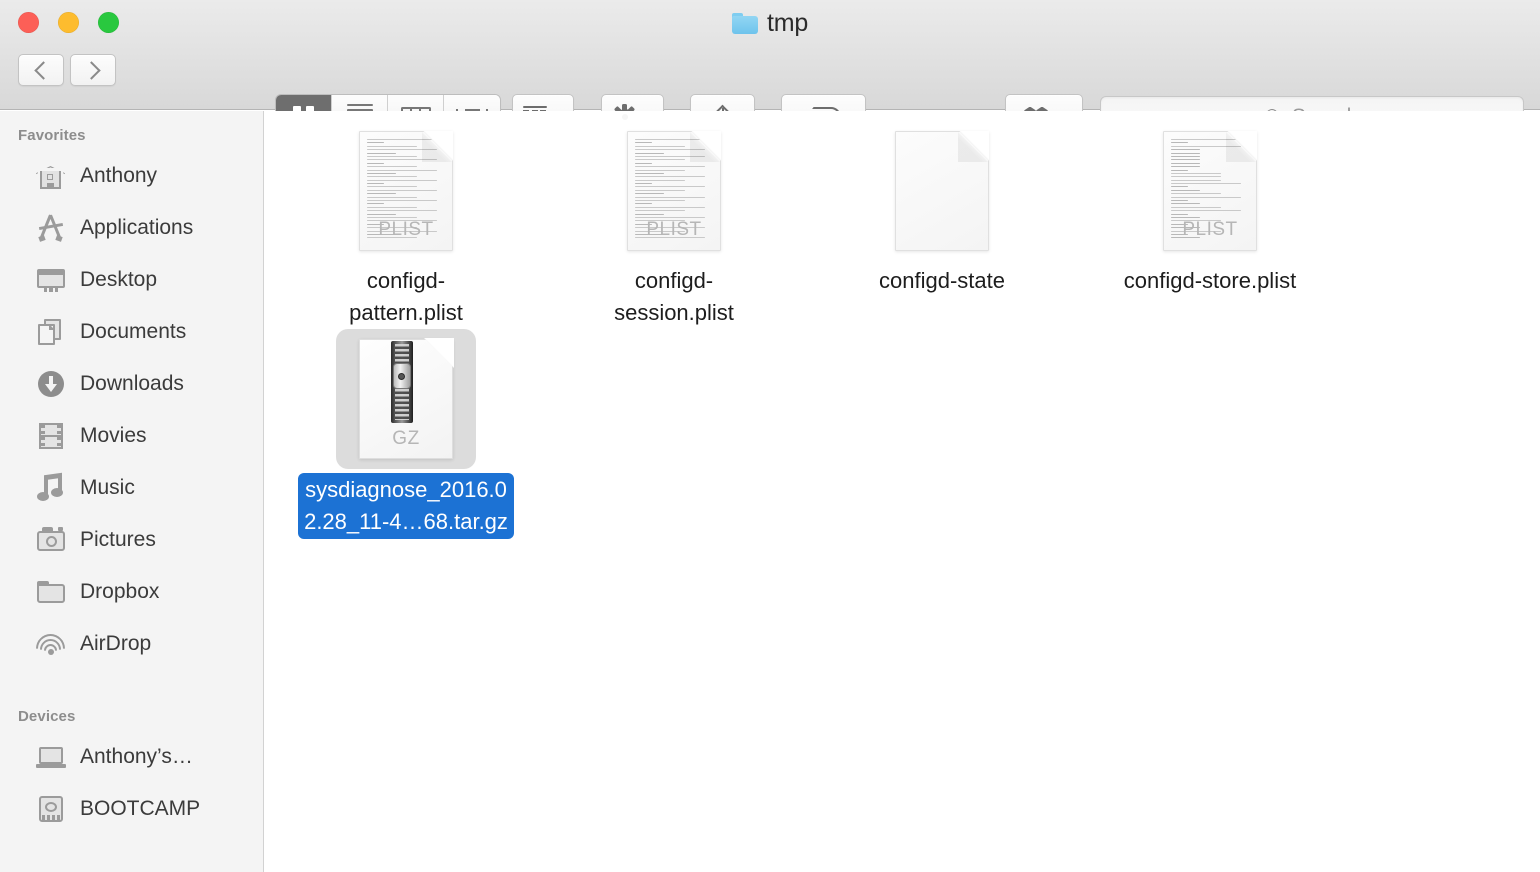 Image resolution: width=1540 pixels, height=872 pixels. What do you see at coordinates (52, 135) in the screenshot?
I see `sidebar-section-favorites-title: Favorites` at bounding box center [52, 135].